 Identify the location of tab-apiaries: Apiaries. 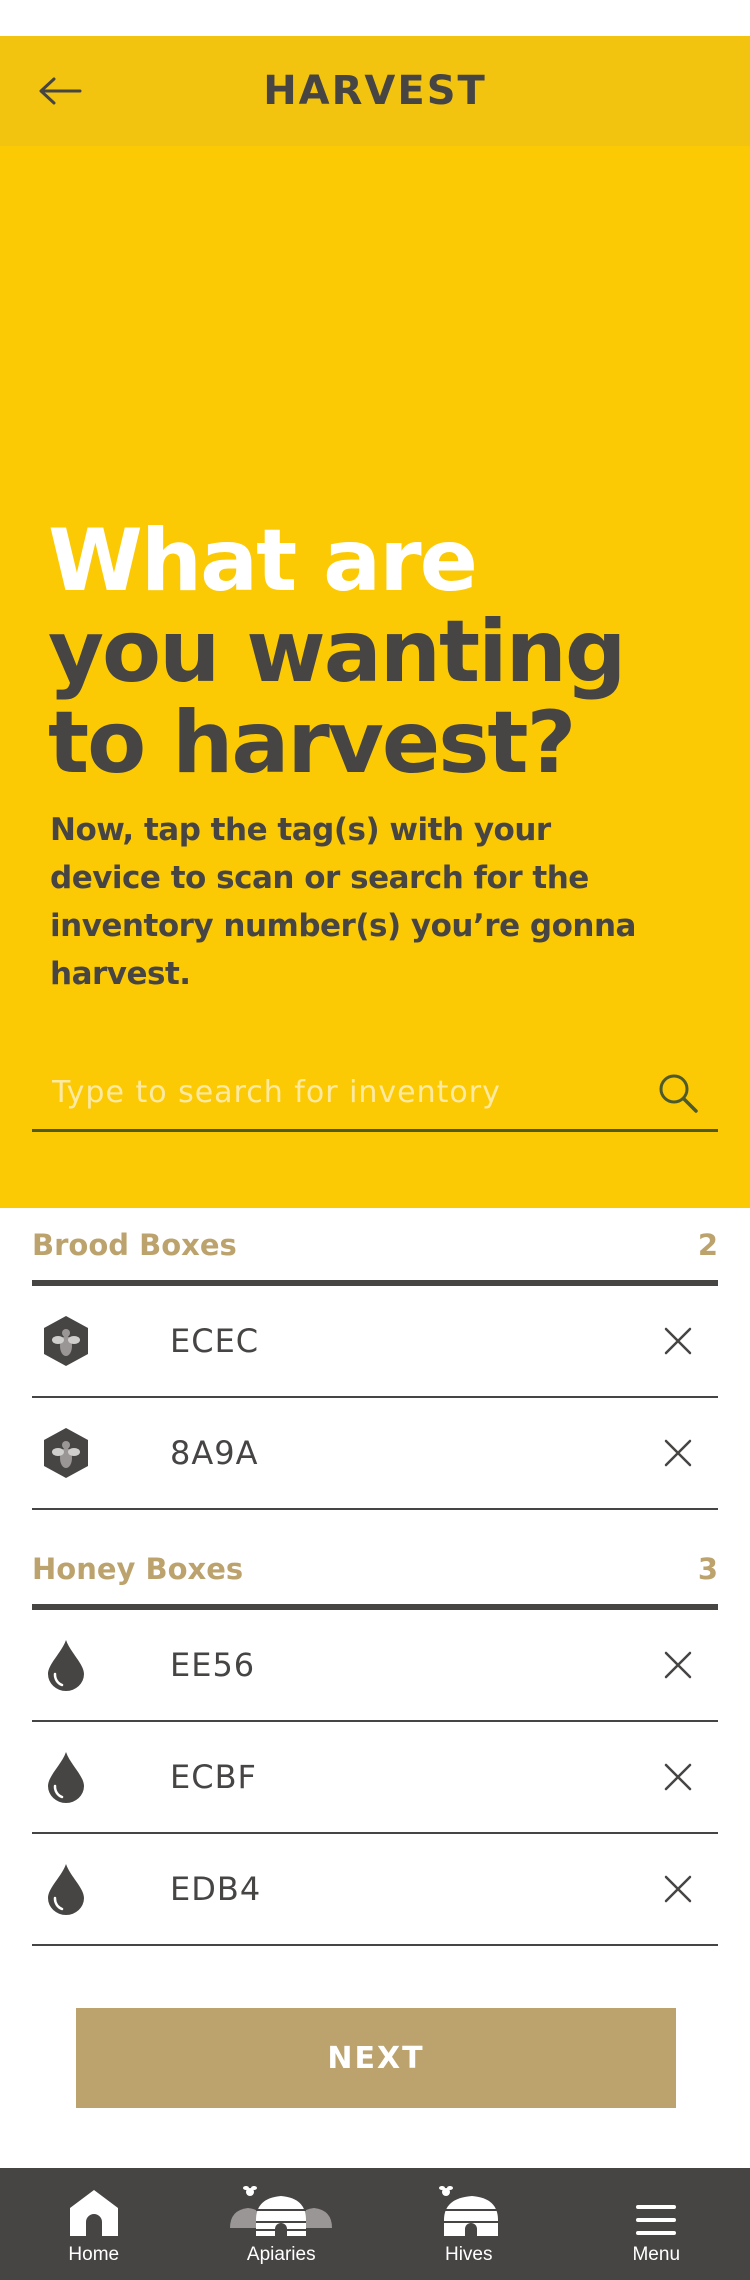
(282, 2224).